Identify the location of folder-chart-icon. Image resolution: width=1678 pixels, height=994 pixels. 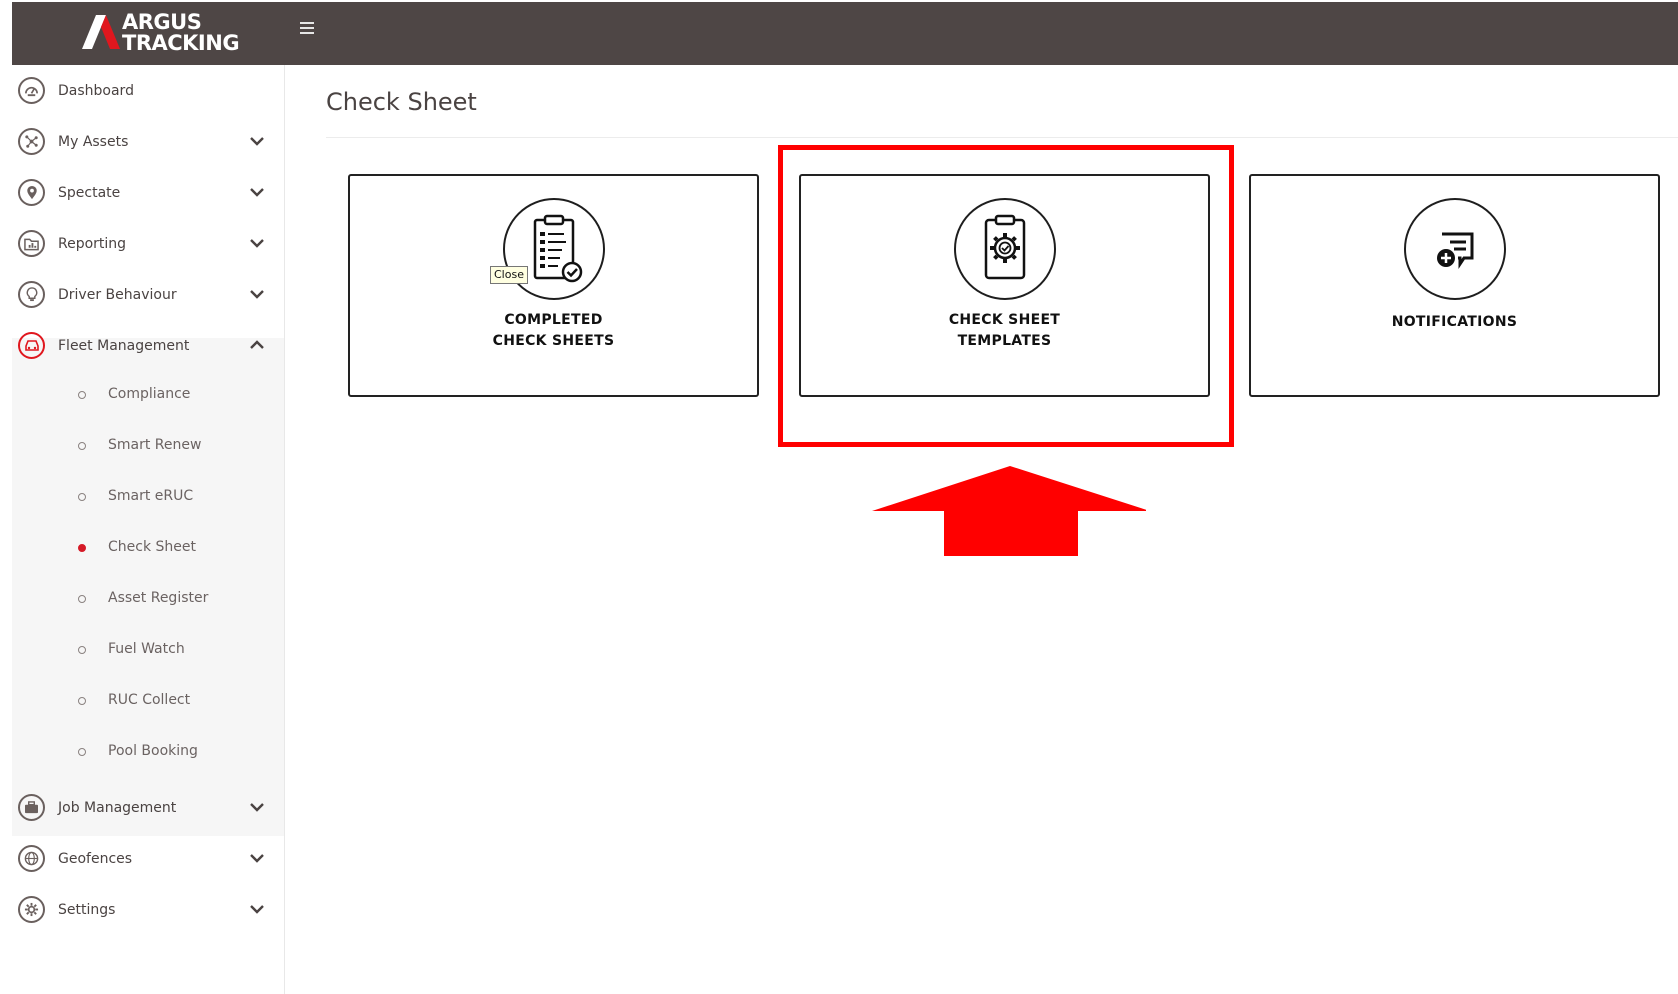
(31, 243).